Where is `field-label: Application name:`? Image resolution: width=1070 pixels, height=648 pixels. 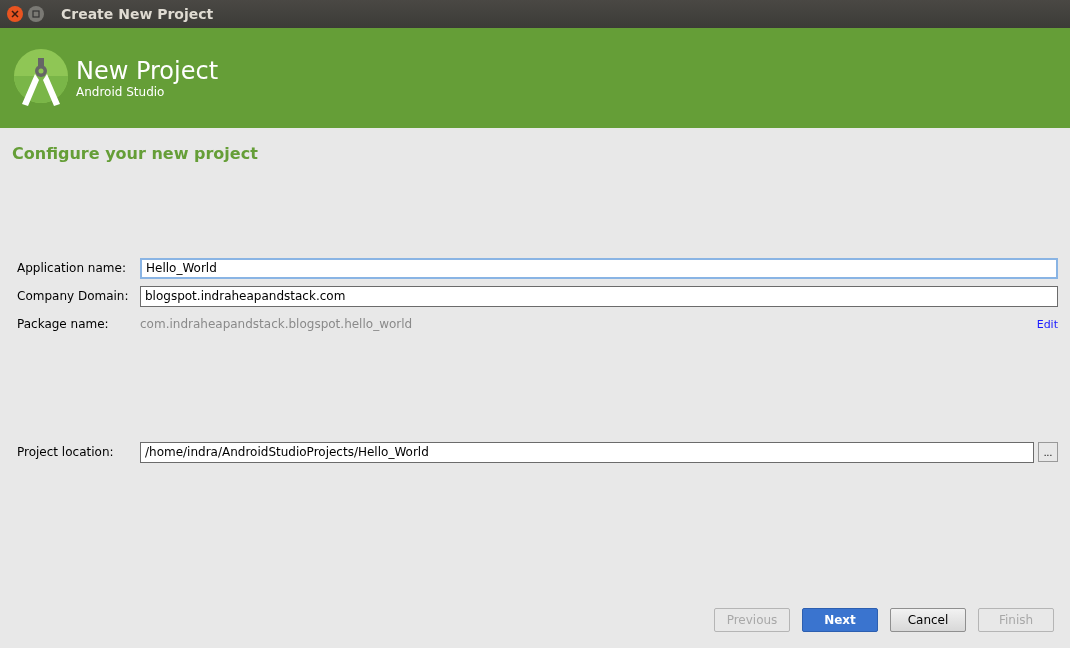
field-label: Application name: is located at coordinates (72, 268).